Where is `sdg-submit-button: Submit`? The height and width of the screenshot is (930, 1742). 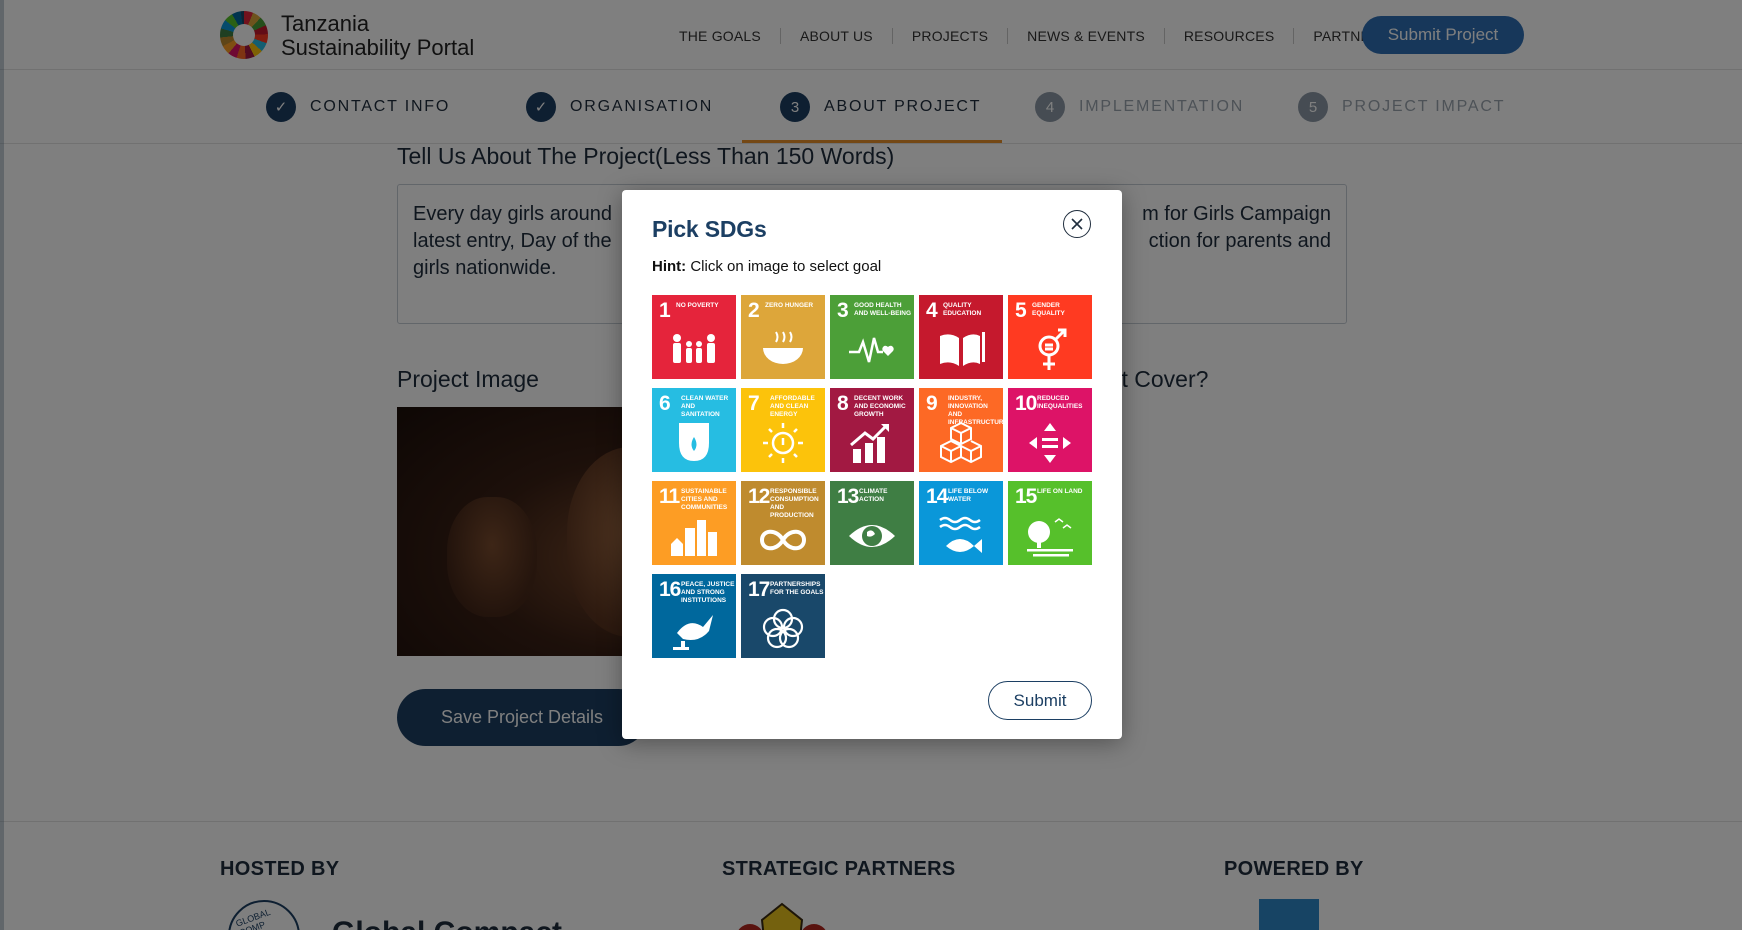
sdg-submit-button: Submit is located at coordinates (1040, 700).